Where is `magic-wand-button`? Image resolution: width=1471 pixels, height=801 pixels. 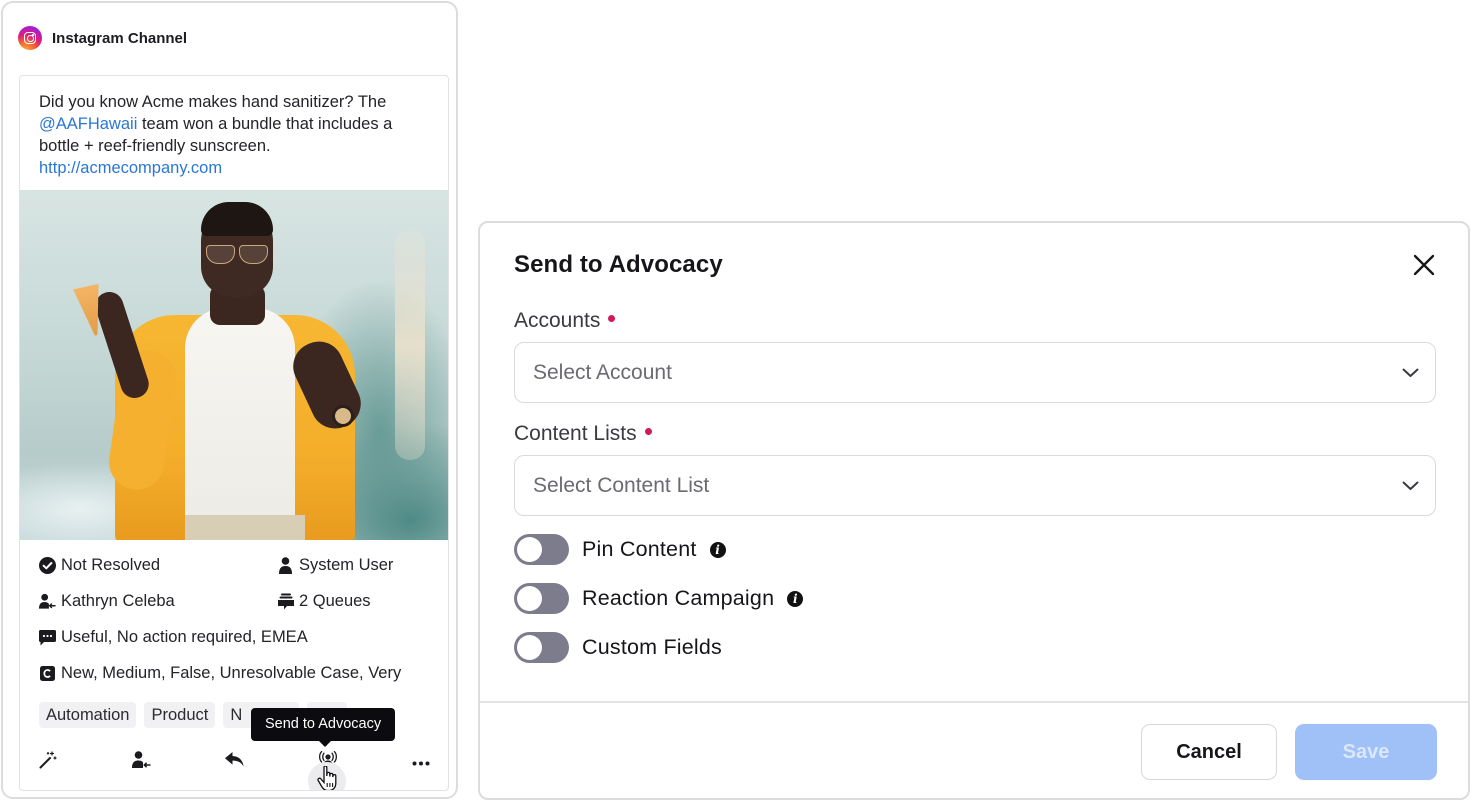 magic-wand-button is located at coordinates (48, 762).